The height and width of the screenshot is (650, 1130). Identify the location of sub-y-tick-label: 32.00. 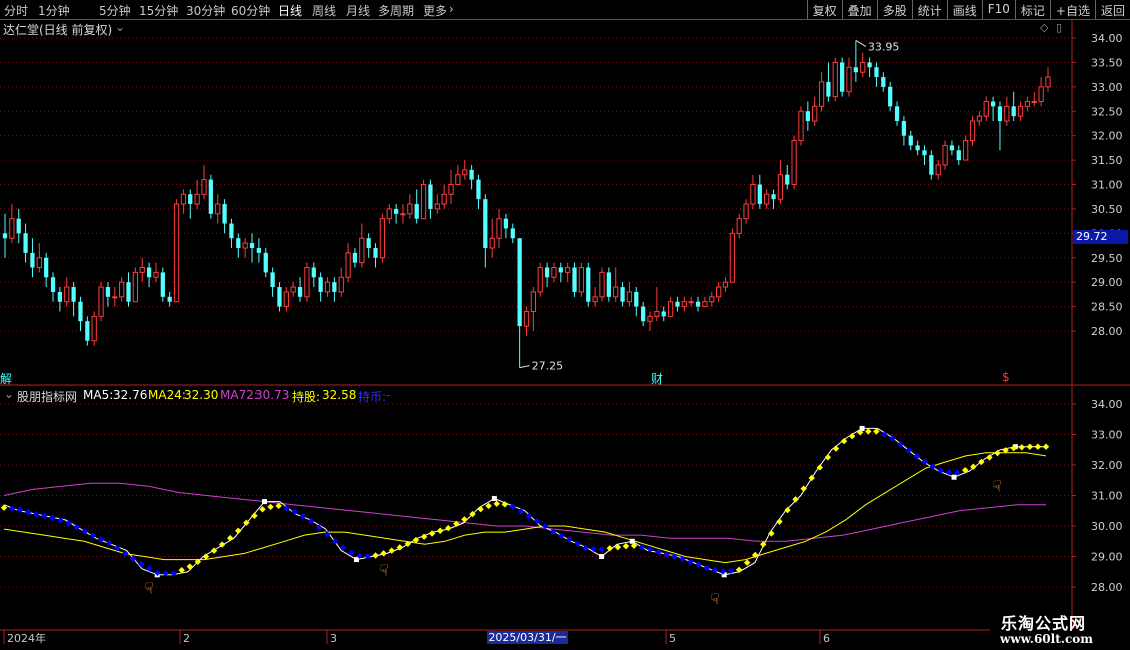
(1107, 465).